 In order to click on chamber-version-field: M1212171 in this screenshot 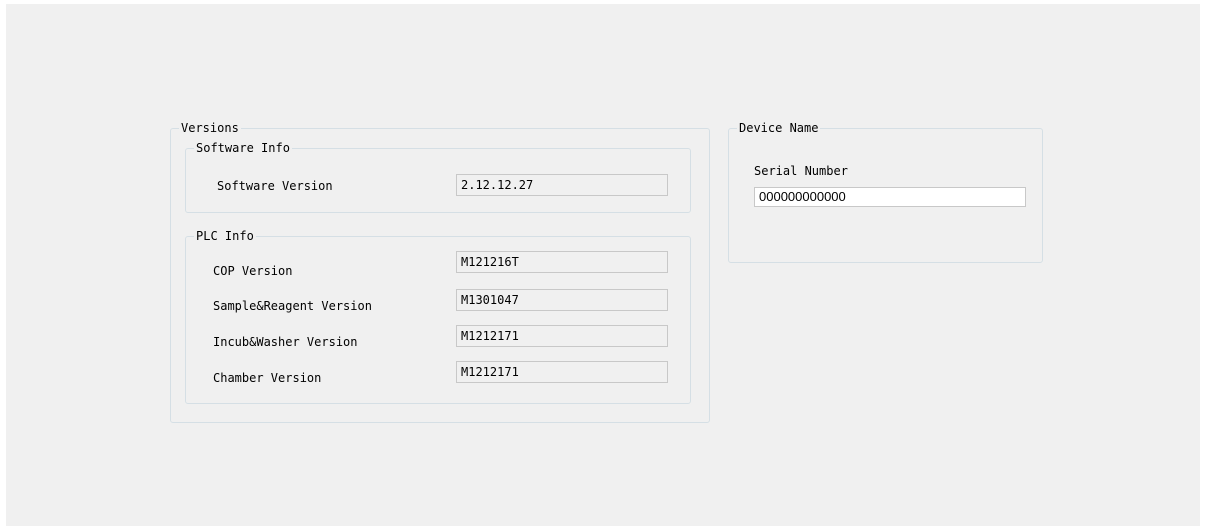, I will do `click(562, 372)`.